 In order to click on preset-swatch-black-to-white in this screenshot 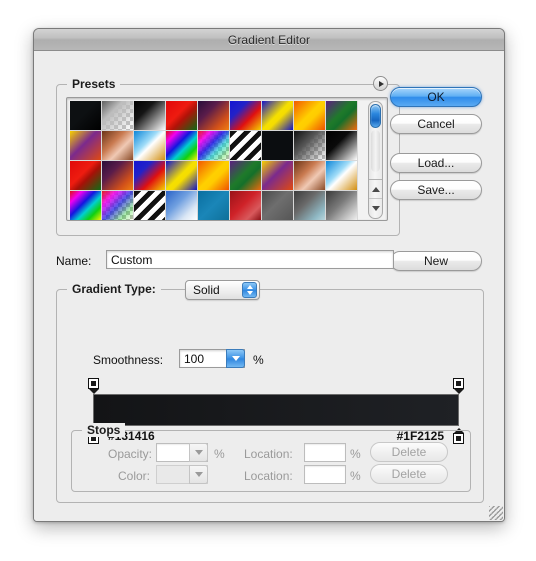, I will do `click(150, 116)`.